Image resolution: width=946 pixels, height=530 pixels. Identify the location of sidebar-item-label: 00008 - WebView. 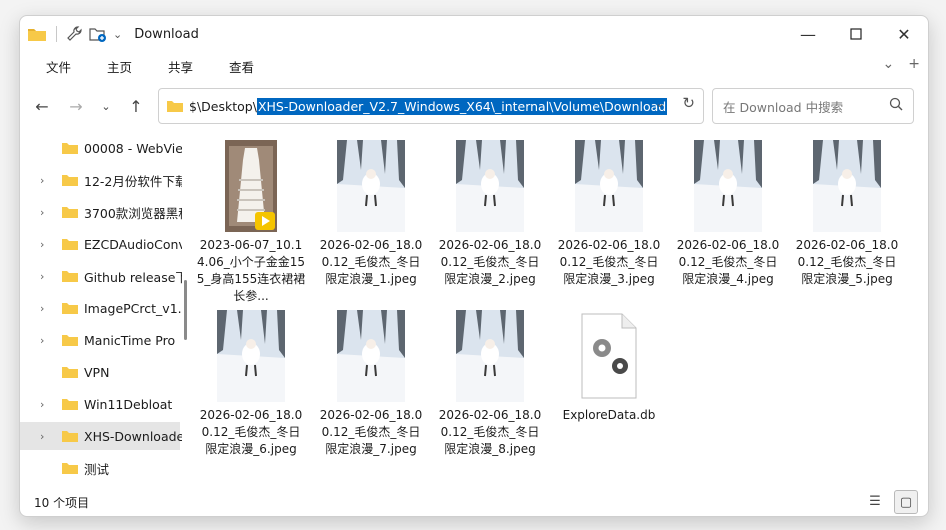
(133, 148).